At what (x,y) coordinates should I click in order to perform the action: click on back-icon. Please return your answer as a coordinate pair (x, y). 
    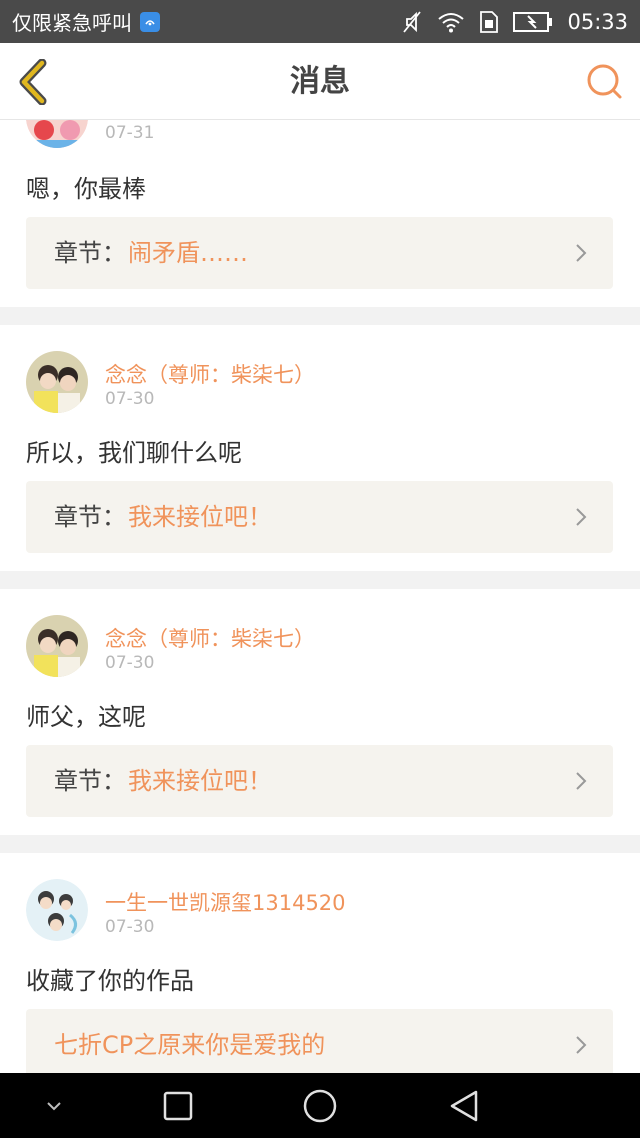
    Looking at the image, I should click on (464, 1105).